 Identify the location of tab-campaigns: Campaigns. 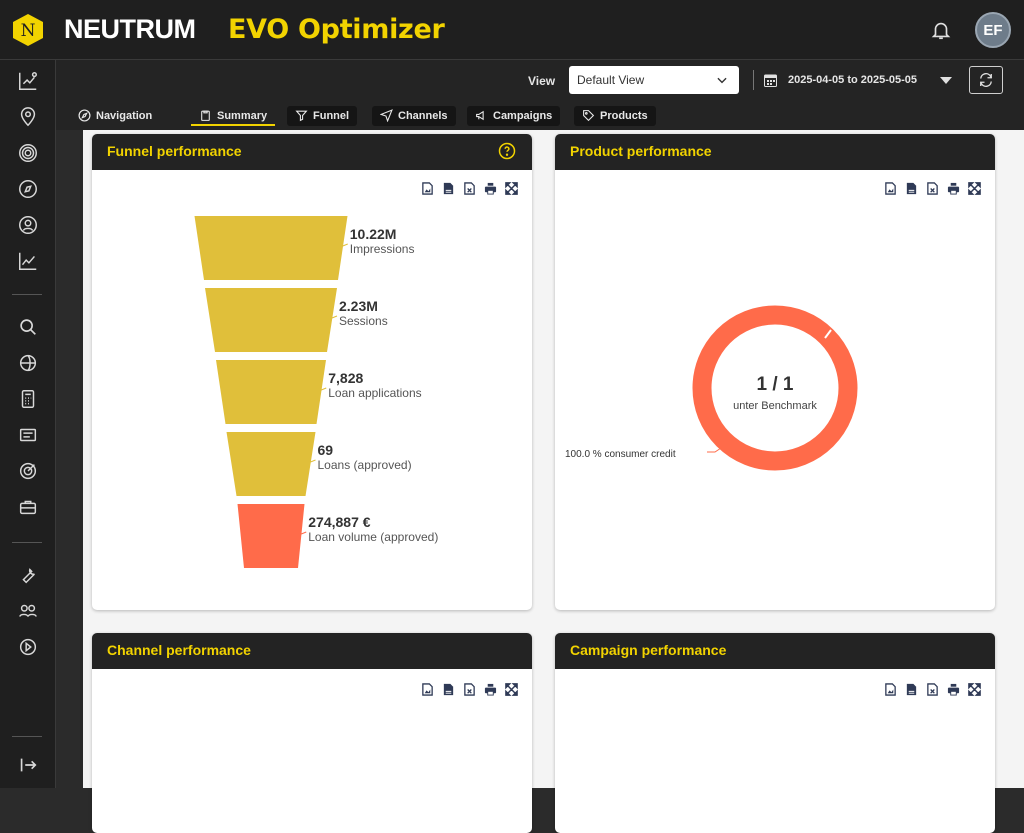
(514, 116).